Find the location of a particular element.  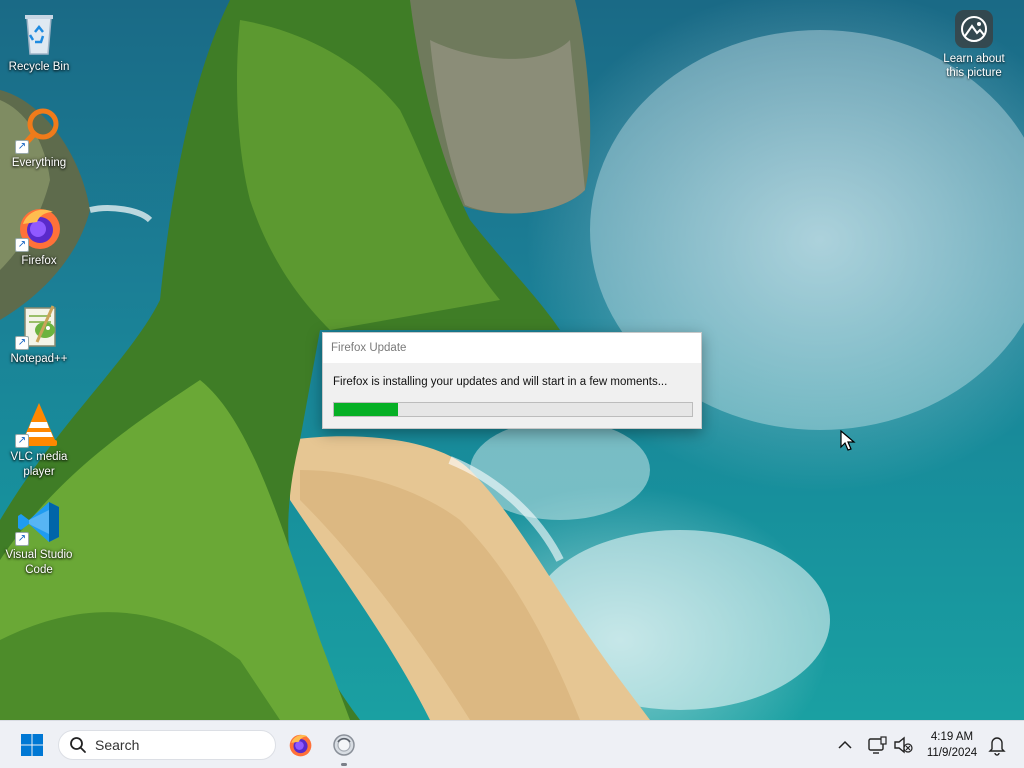

firefox-icon is located at coordinates (300, 745).